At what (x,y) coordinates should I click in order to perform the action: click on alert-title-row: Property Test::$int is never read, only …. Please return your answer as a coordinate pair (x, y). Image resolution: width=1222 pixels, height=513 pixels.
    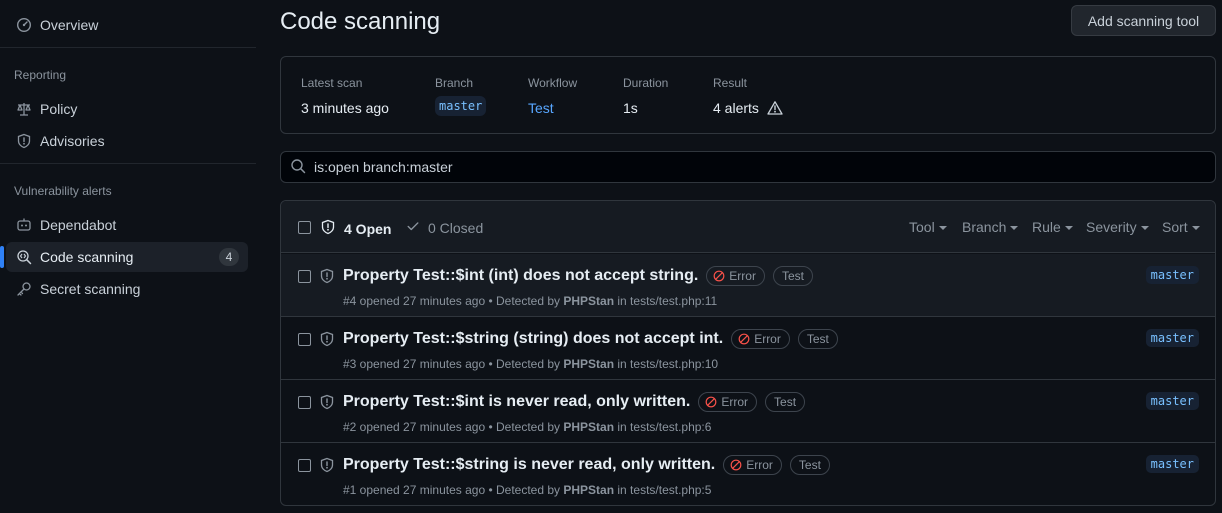
    Looking at the image, I should click on (574, 402).